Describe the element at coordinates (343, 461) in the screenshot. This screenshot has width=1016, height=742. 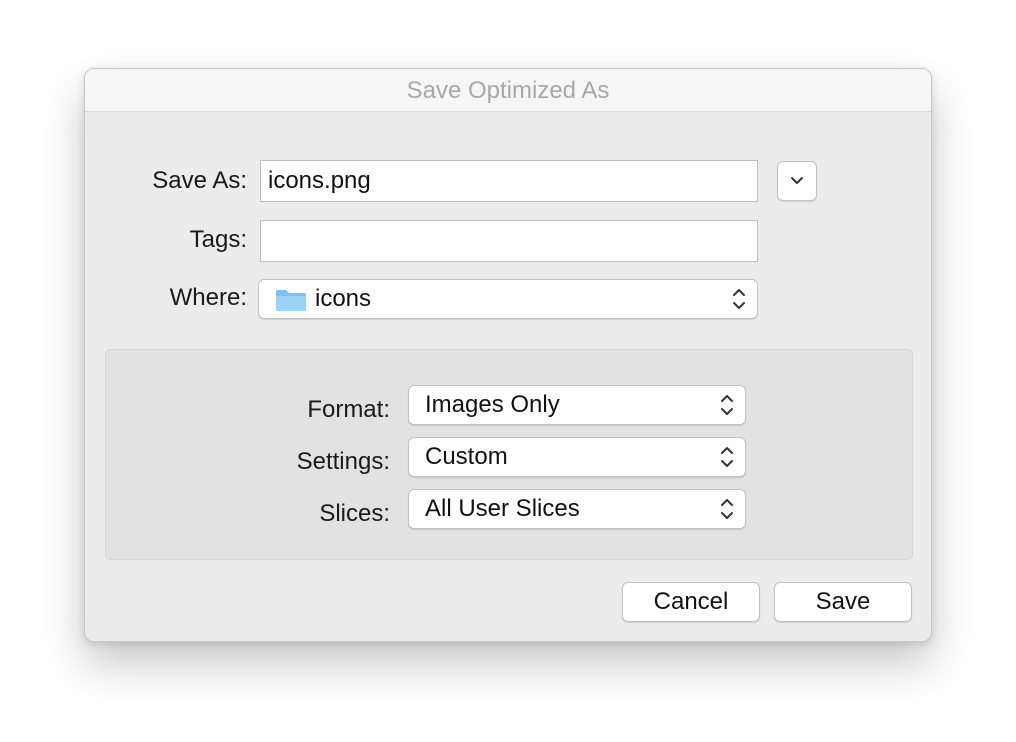
I see `settings-label: Settings:` at that location.